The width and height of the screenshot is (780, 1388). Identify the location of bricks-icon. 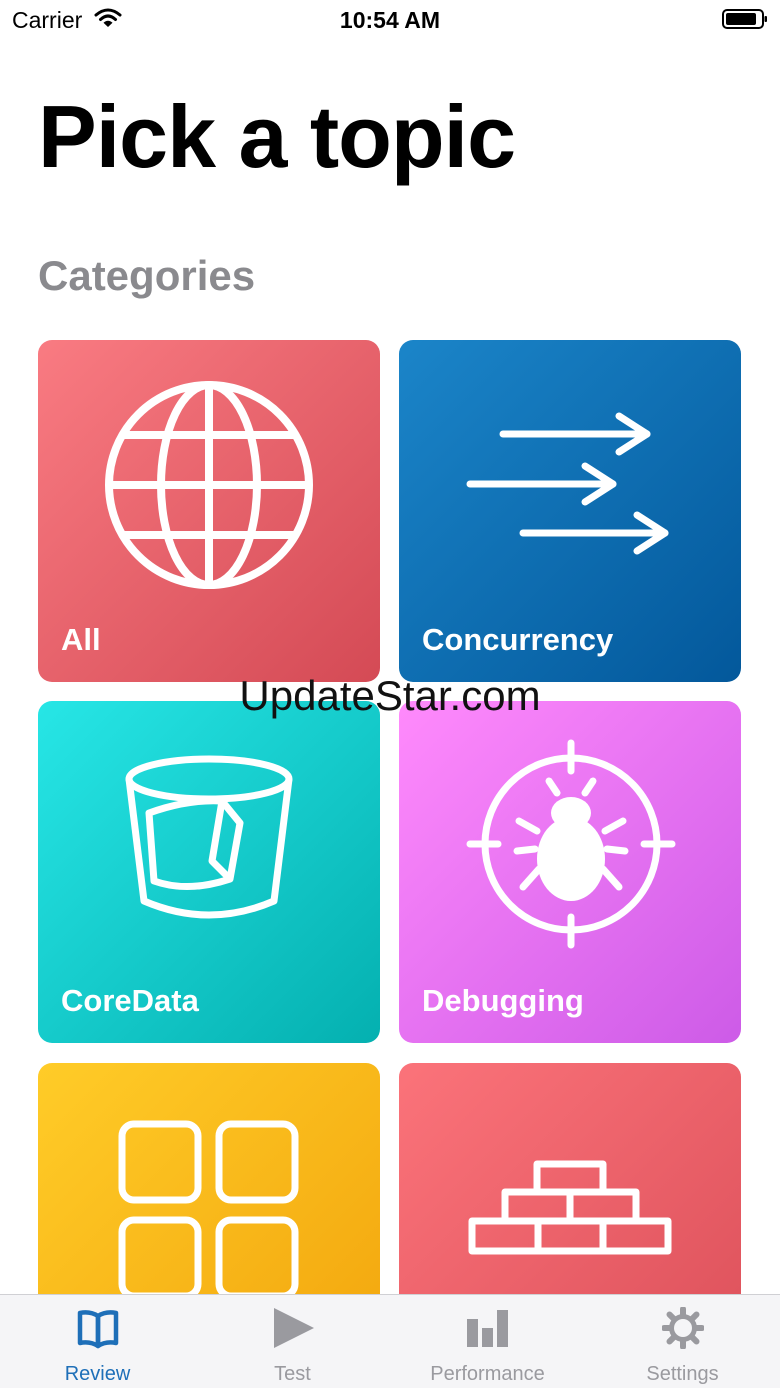
(570, 1207).